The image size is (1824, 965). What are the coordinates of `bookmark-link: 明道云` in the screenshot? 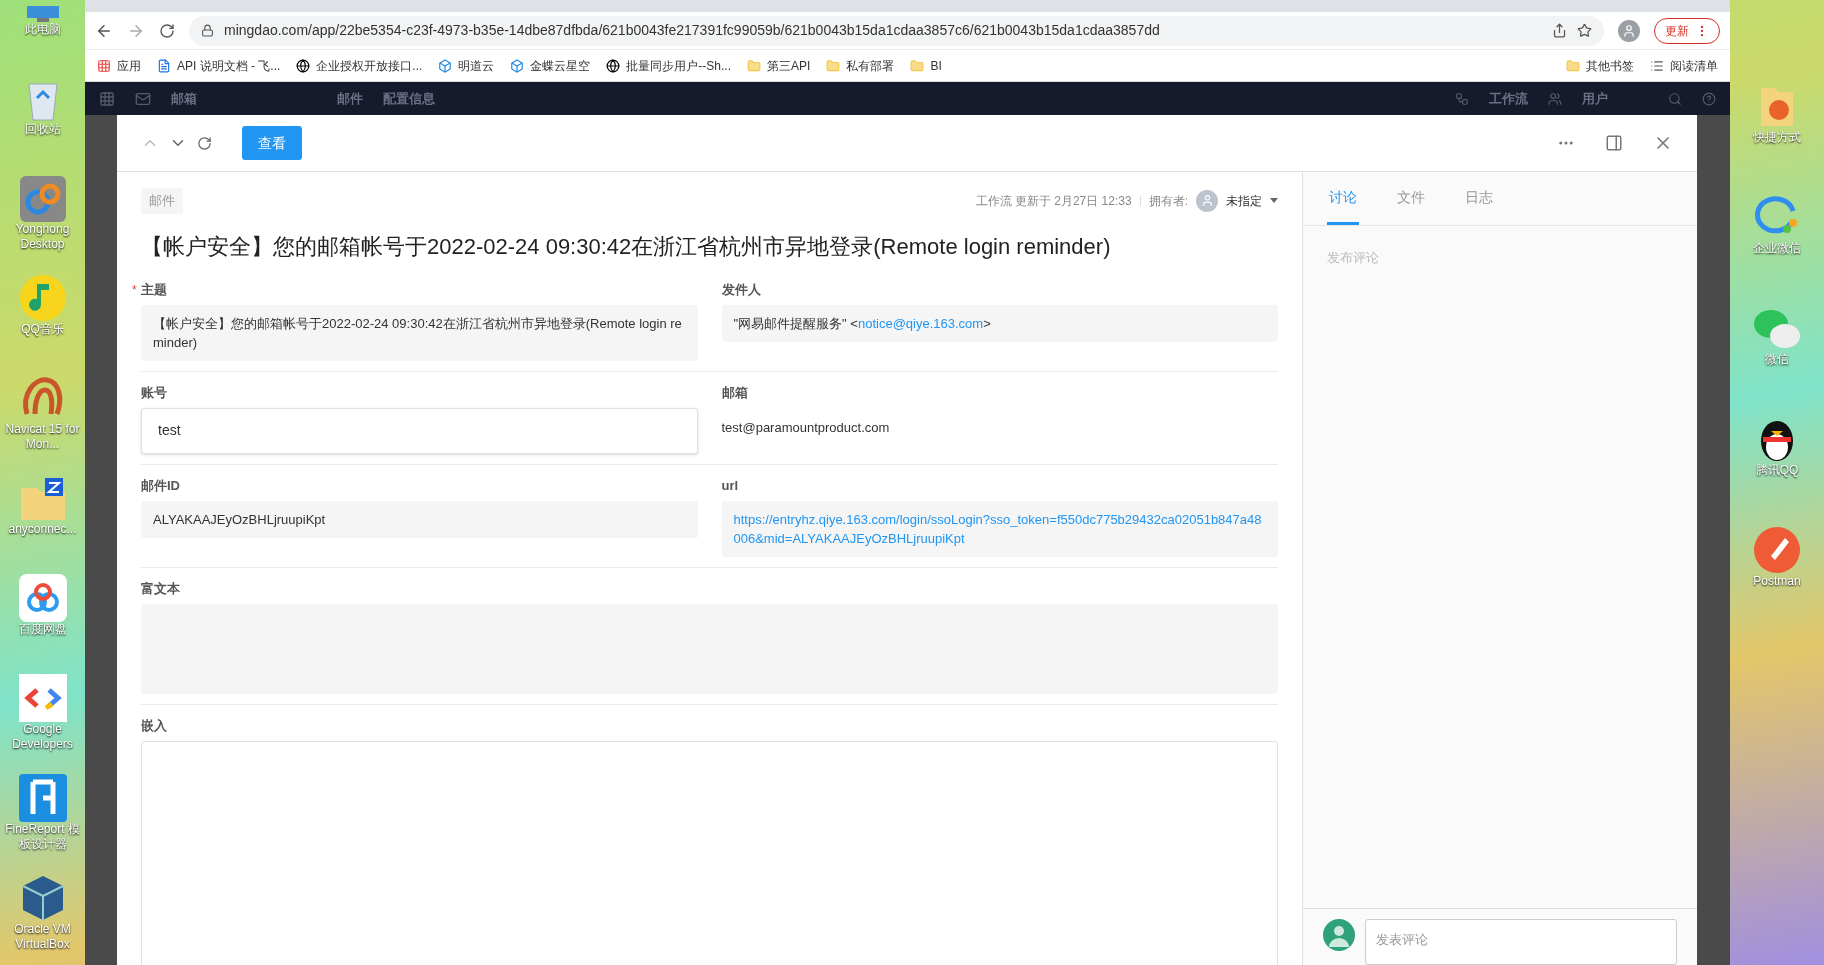 It's located at (476, 65).